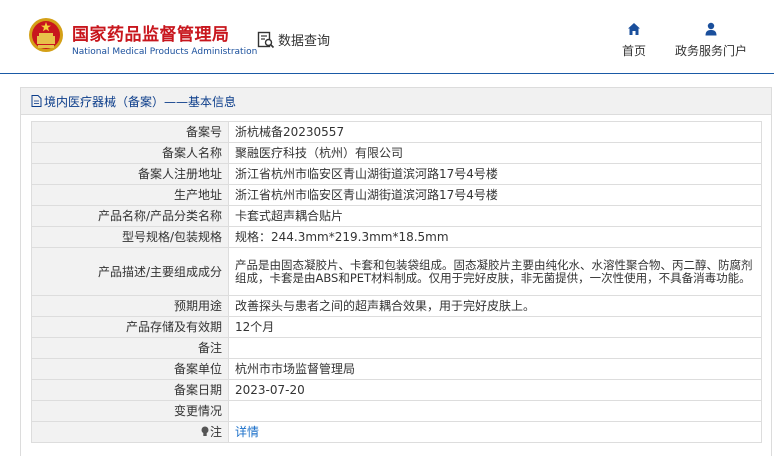 This screenshot has width=774, height=456. Describe the element at coordinates (710, 51) in the screenshot. I see `nav-service-portal-label: 政务服务门户` at that location.